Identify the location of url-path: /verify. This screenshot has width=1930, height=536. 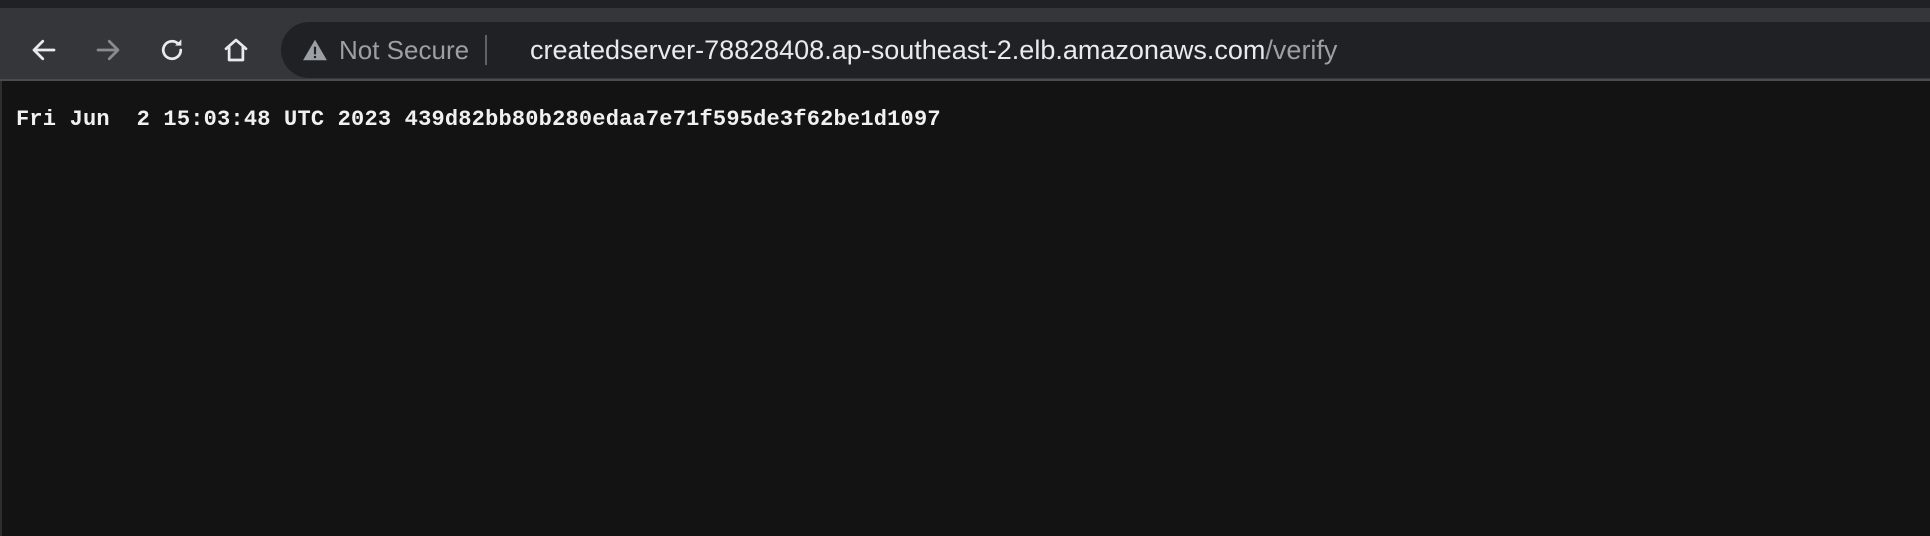
(1301, 50).